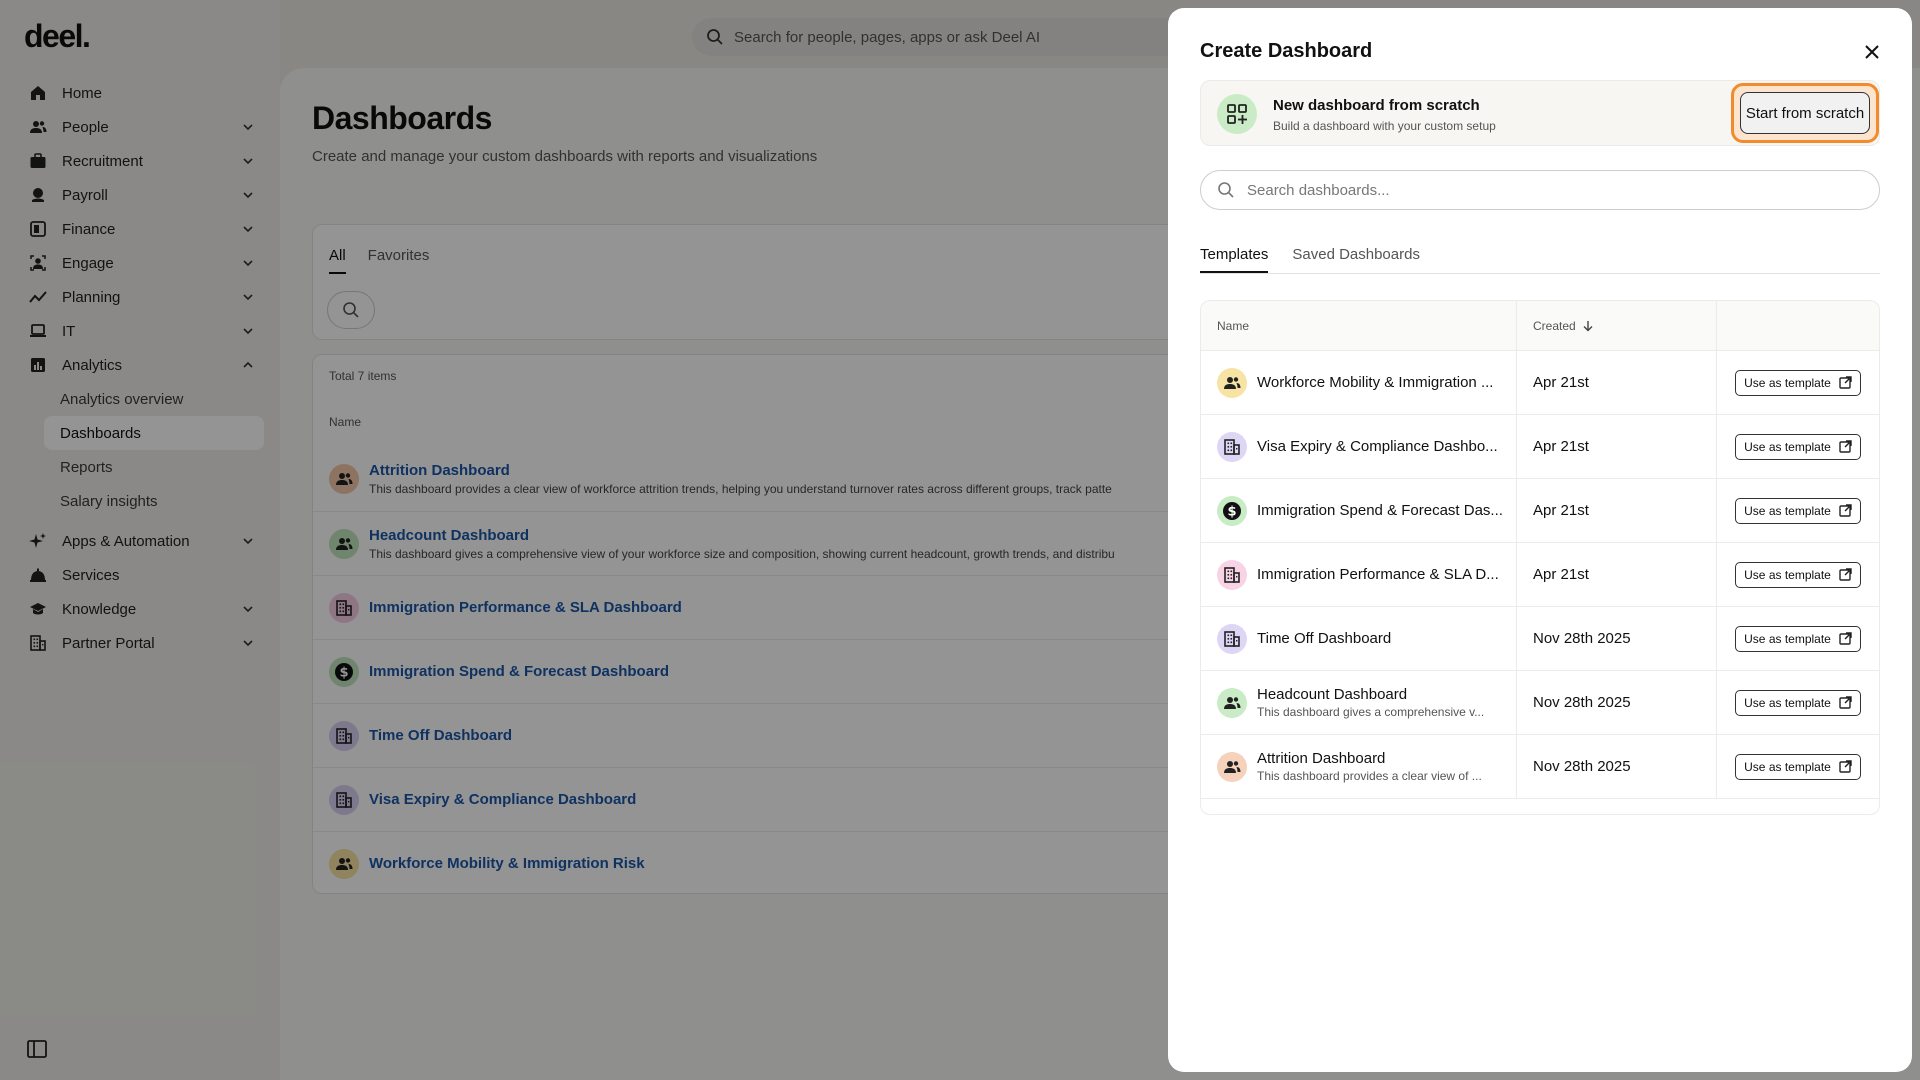  What do you see at coordinates (1321, 758) in the screenshot?
I see `template-name: Attrition Dashboard` at bounding box center [1321, 758].